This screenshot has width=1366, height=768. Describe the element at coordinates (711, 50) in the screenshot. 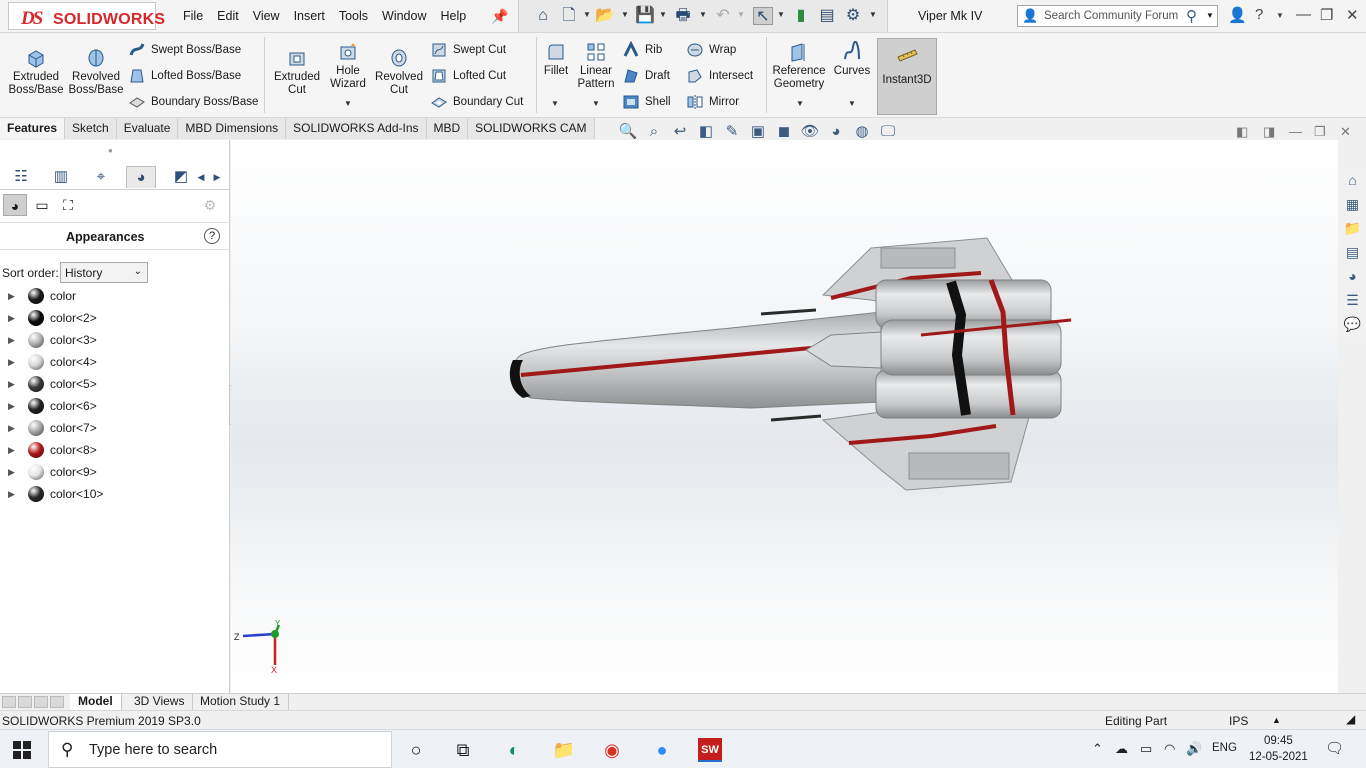

I see `wrap-button: Wrap` at that location.